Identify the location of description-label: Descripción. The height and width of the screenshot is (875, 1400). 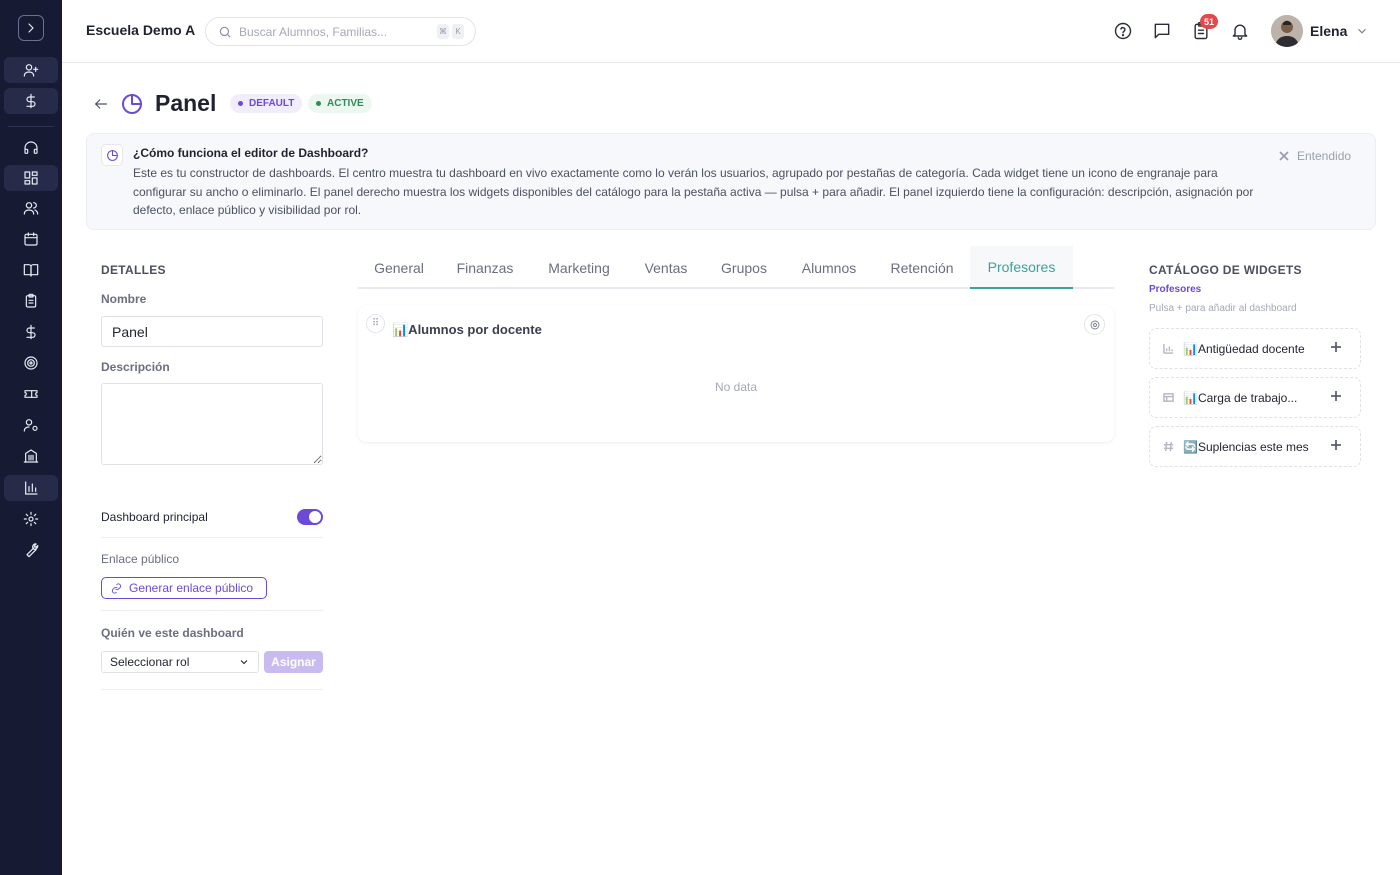
(135, 367).